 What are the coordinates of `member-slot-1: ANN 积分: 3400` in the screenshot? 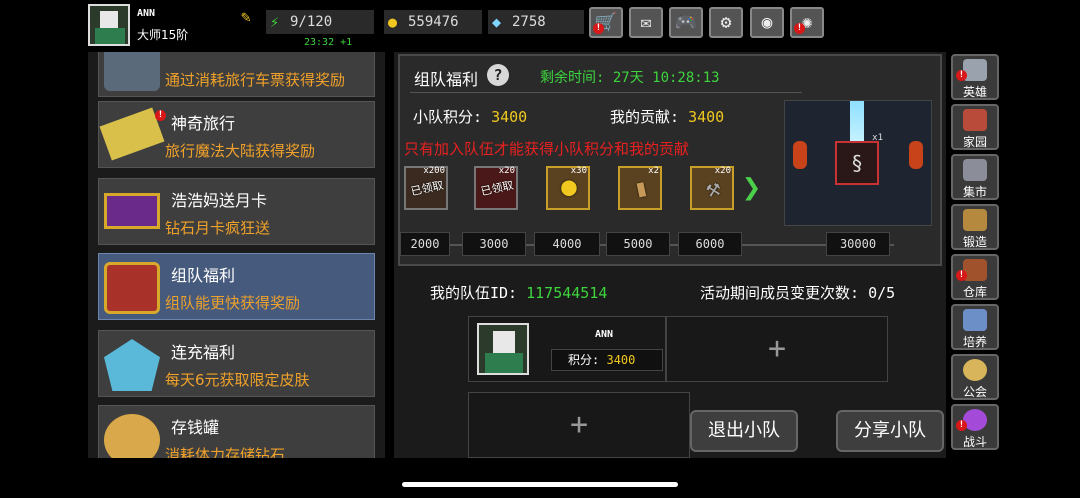 It's located at (567, 349).